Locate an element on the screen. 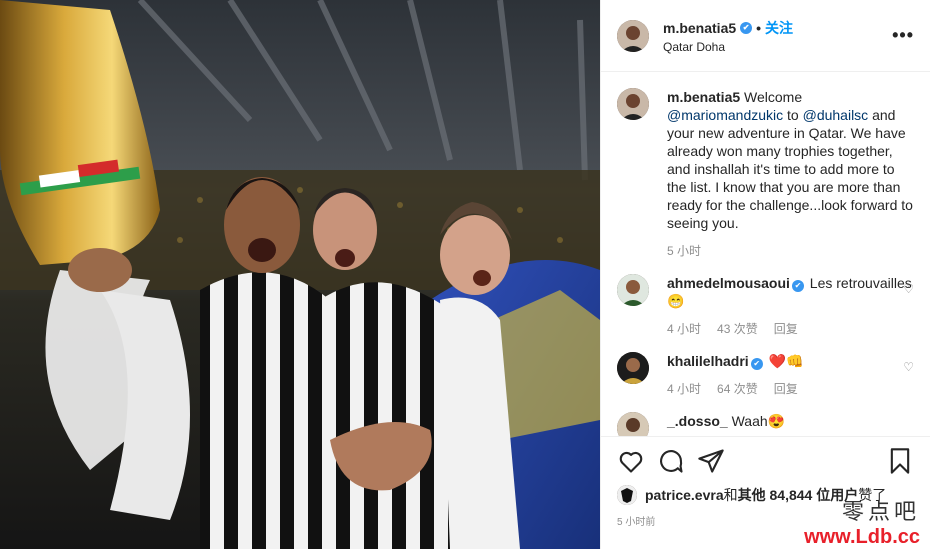 This screenshot has height=549, width=930. likes-connector: 和 is located at coordinates (730, 495).